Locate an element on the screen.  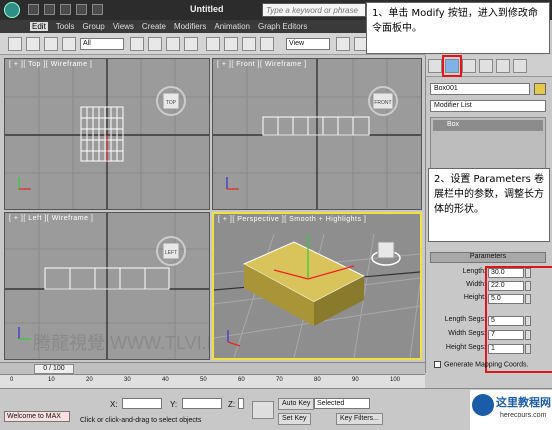
viewport-perspective-canvas is located at coordinates (317, 286).